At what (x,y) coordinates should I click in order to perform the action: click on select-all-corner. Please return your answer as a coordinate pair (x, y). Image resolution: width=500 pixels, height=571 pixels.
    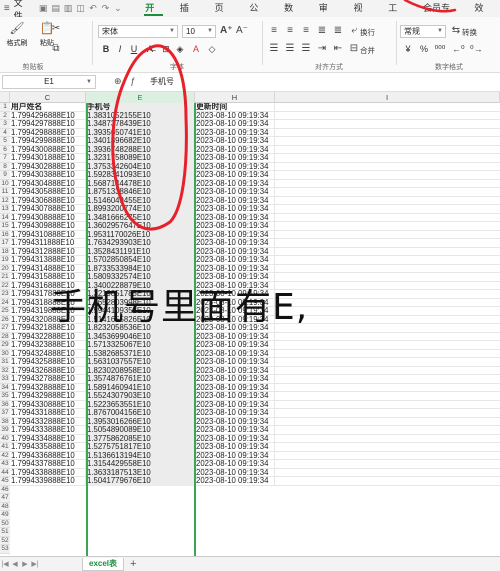
    Looking at the image, I should click on (5, 97).